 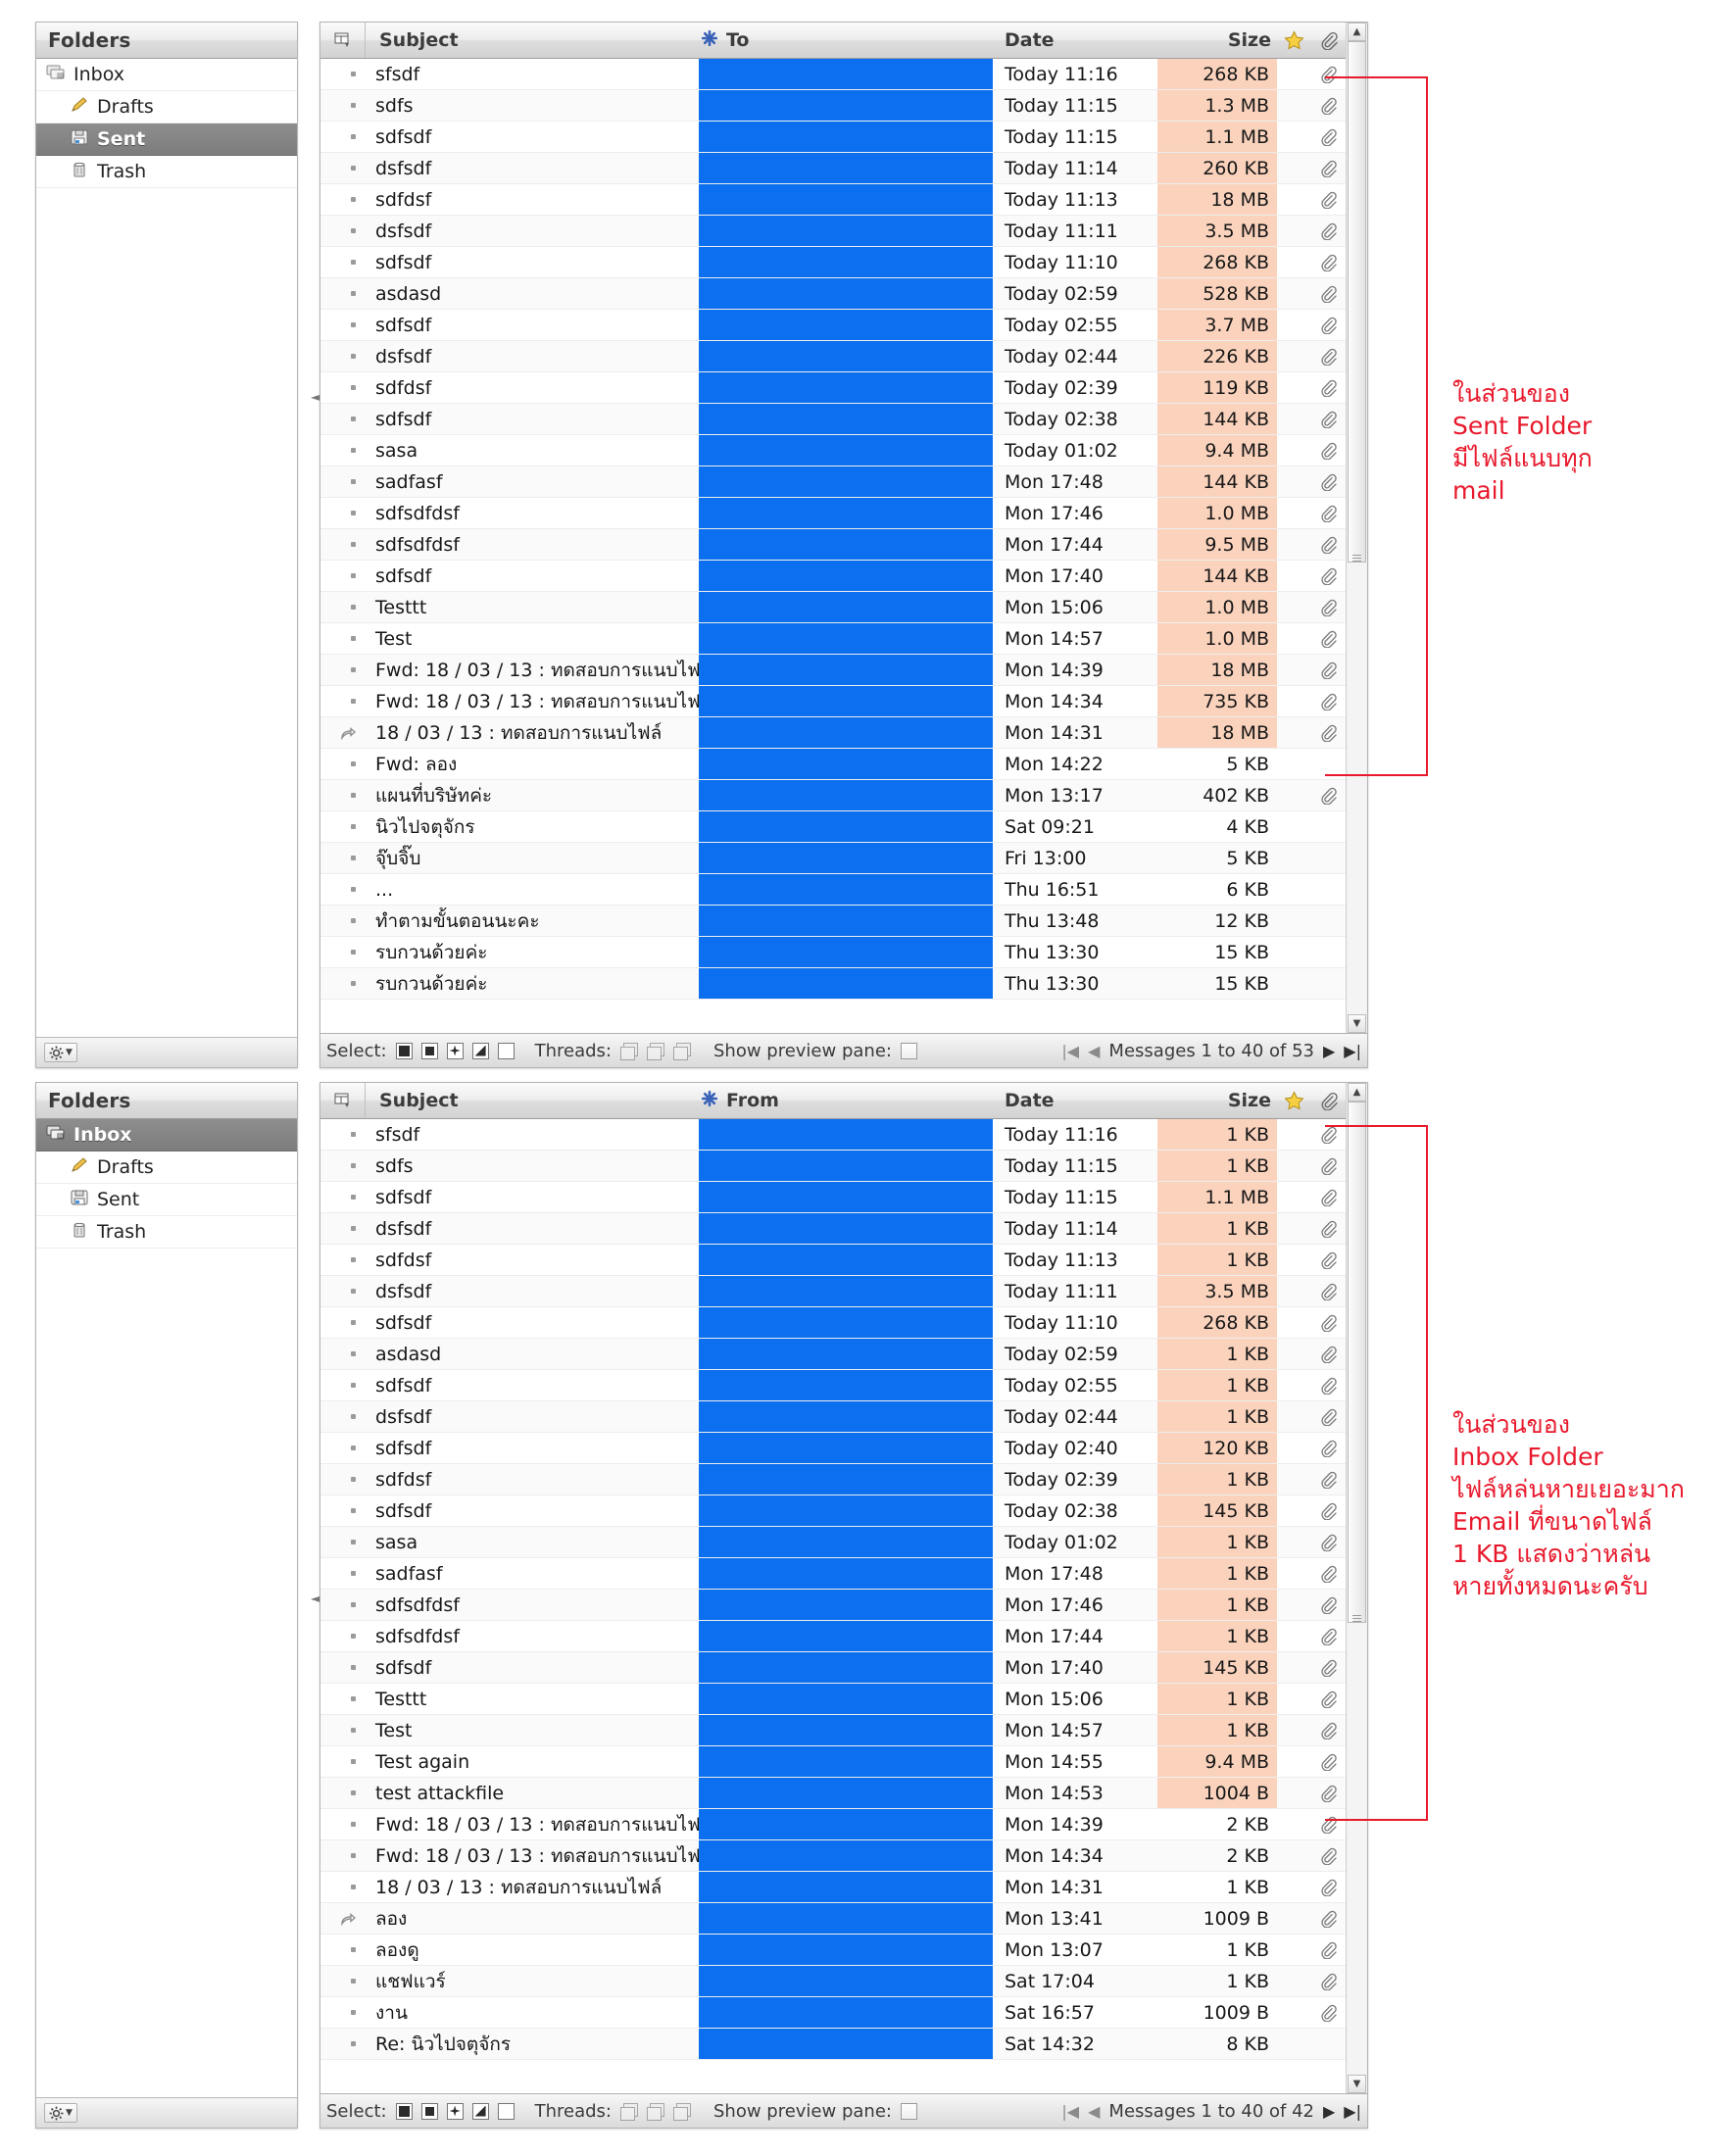 I want to click on table-row: sdfsdfdsf Mon 17:44 9.5 MB, so click(x=833, y=545).